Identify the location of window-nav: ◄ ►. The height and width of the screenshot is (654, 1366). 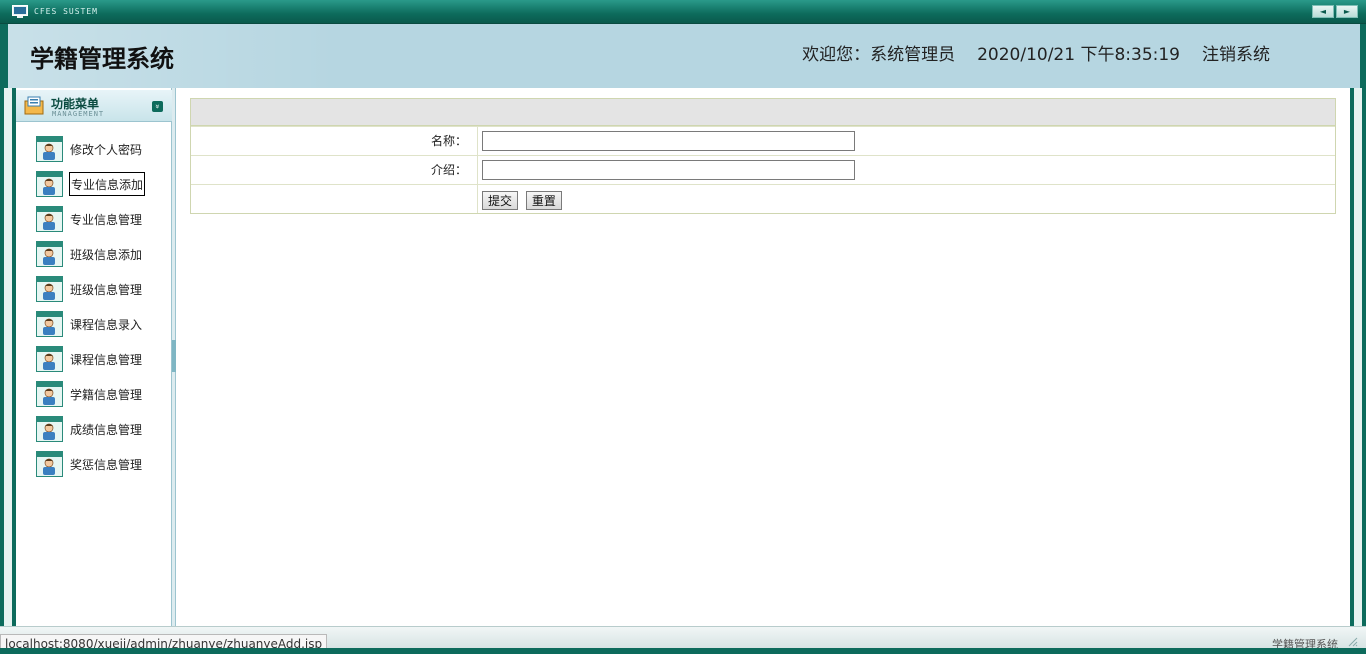
(1335, 11).